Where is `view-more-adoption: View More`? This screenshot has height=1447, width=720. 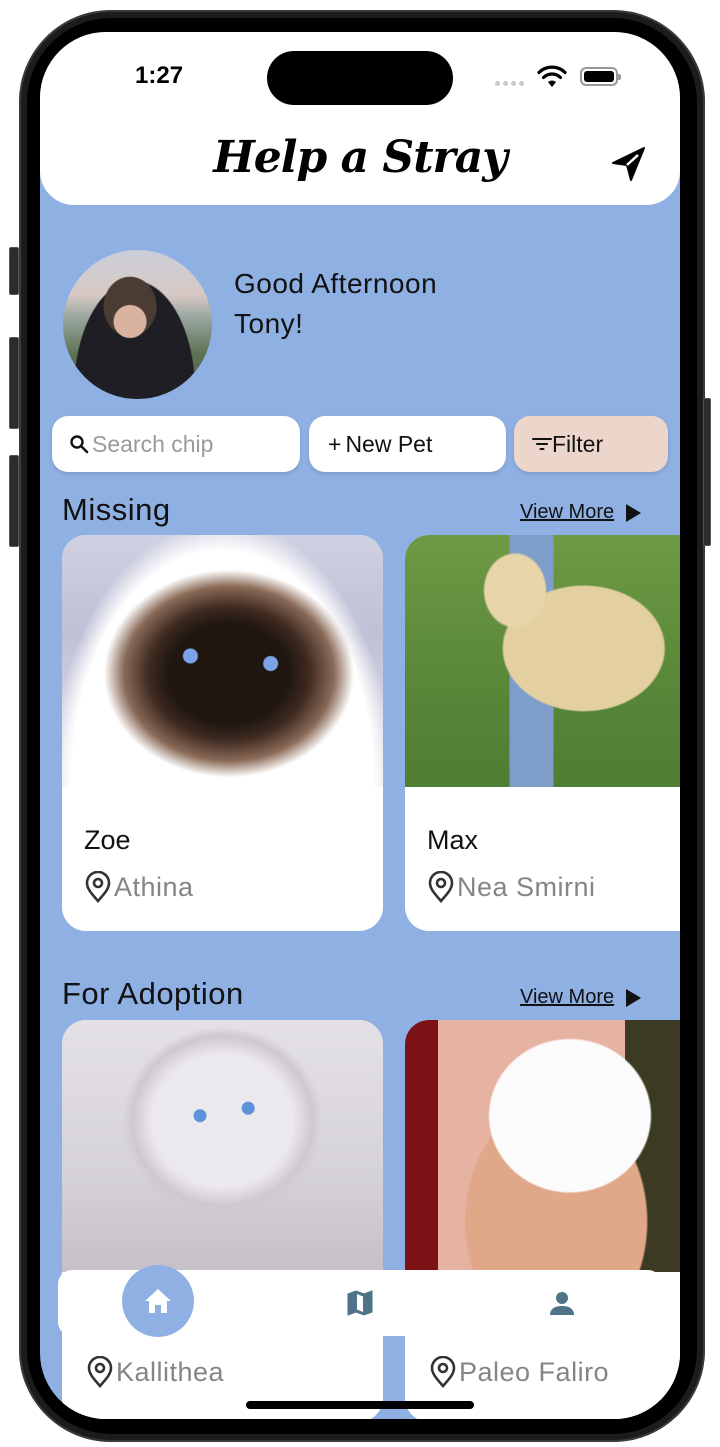 view-more-adoption: View More is located at coordinates (581, 997).